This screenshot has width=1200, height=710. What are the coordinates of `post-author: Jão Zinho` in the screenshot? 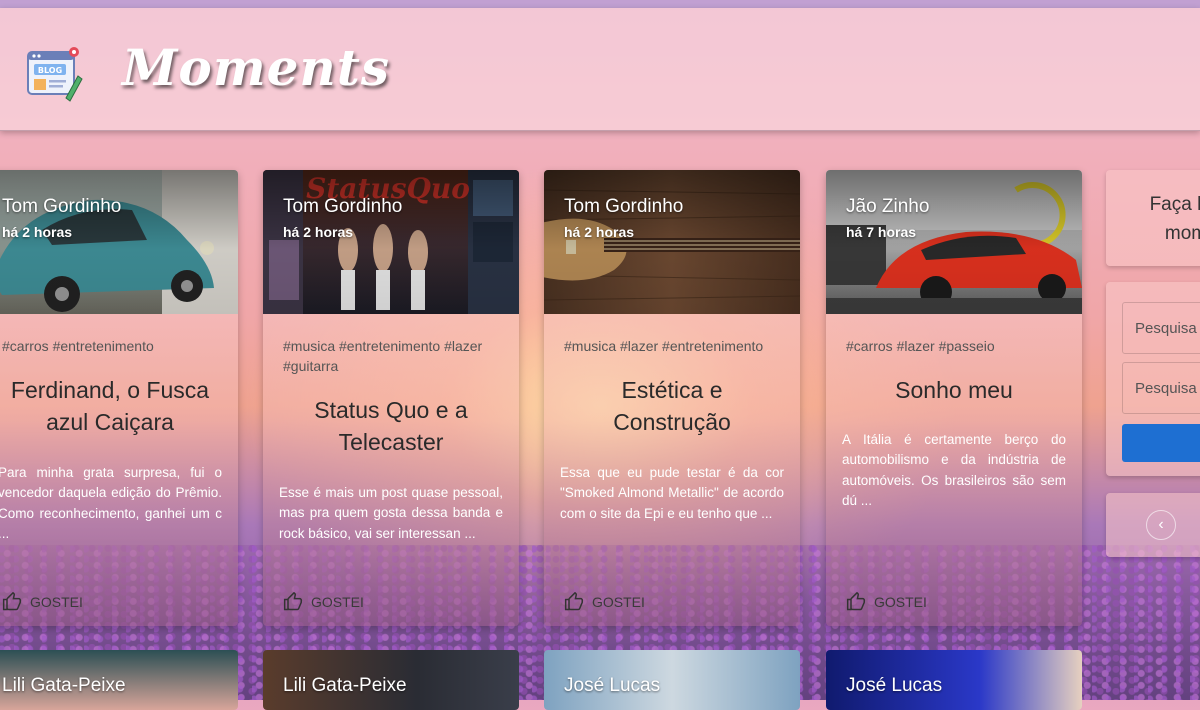 It's located at (887, 207).